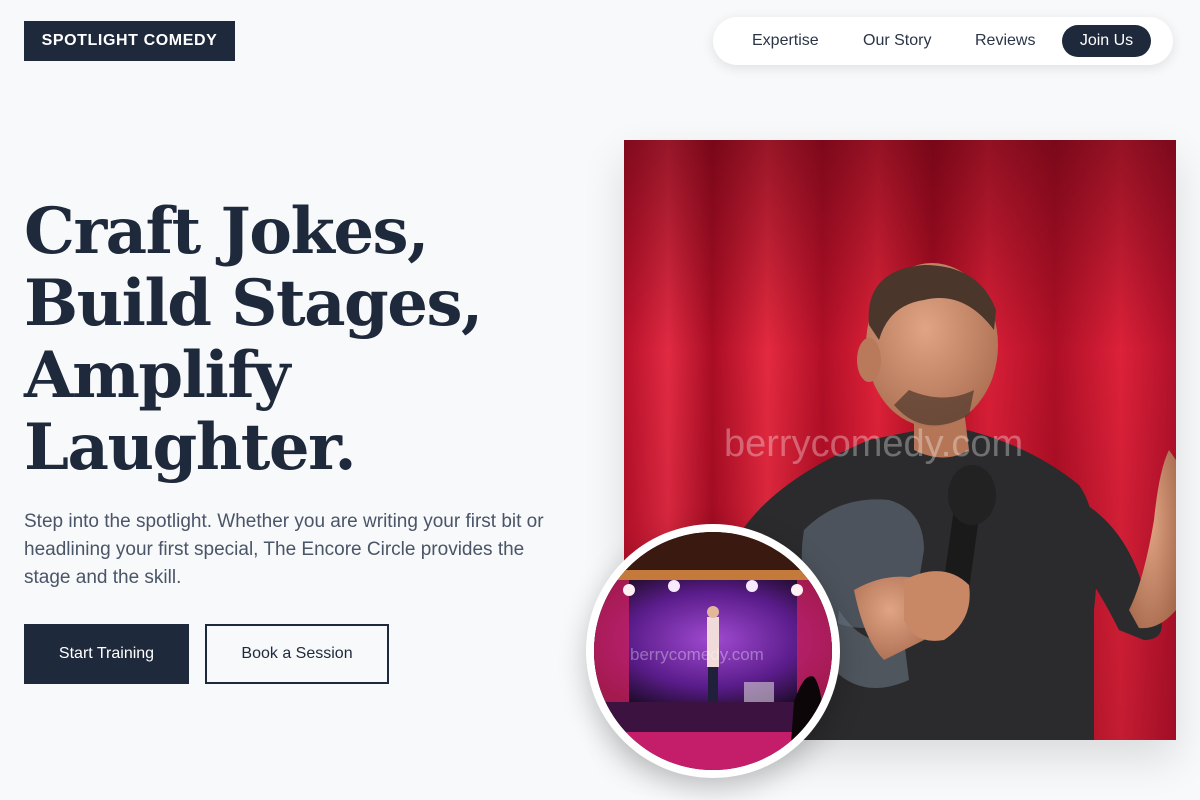 The height and width of the screenshot is (800, 1200). What do you see at coordinates (1106, 41) in the screenshot?
I see `join-us-button: Join Us` at bounding box center [1106, 41].